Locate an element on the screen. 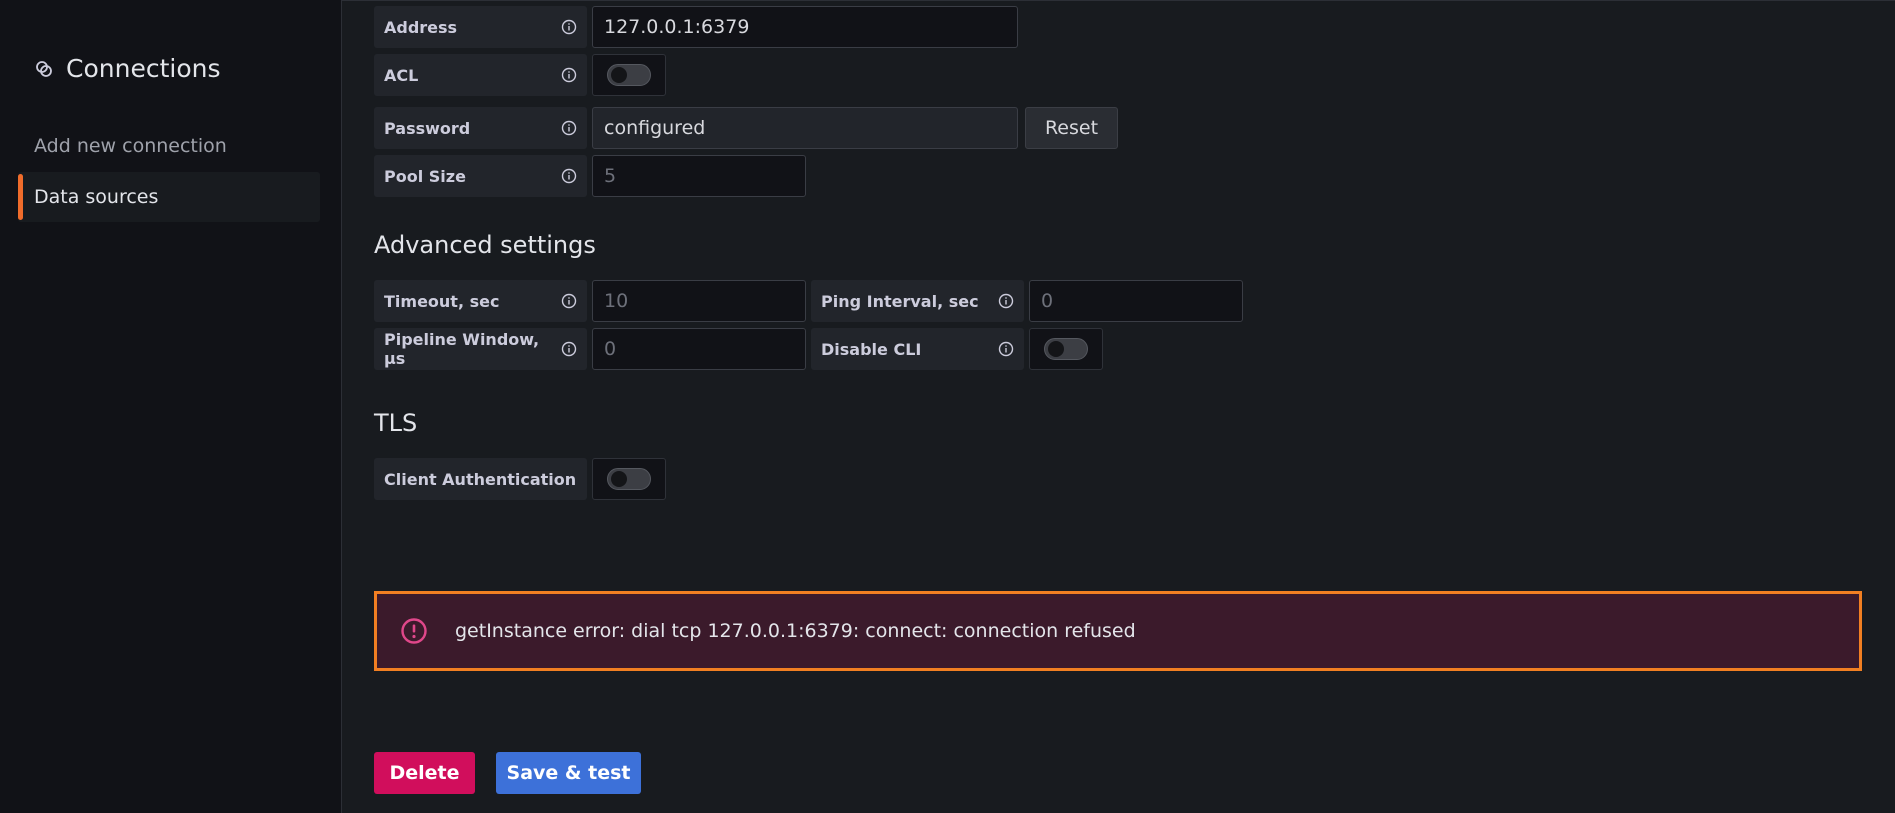  address-input: 127.0.0.1:6379 is located at coordinates (805, 27).